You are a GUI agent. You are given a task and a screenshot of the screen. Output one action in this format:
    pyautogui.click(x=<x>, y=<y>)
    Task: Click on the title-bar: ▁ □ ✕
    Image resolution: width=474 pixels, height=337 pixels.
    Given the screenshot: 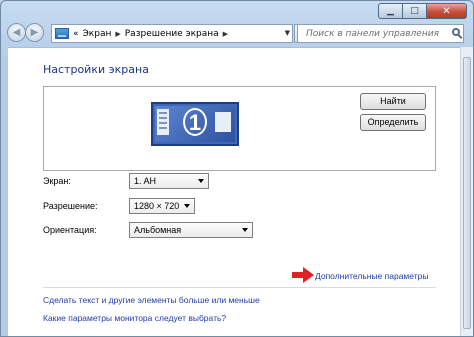 What is the action you would take?
    pyautogui.click(x=237, y=11)
    